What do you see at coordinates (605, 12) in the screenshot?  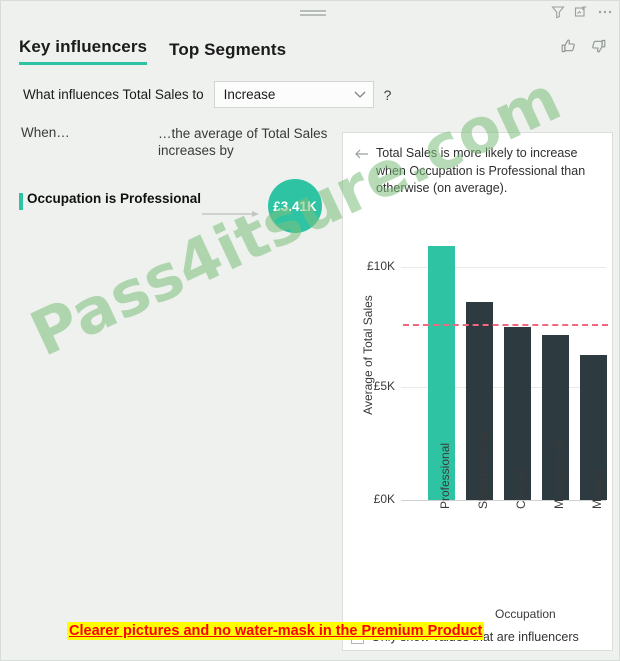 I see `more-options-icon` at bounding box center [605, 12].